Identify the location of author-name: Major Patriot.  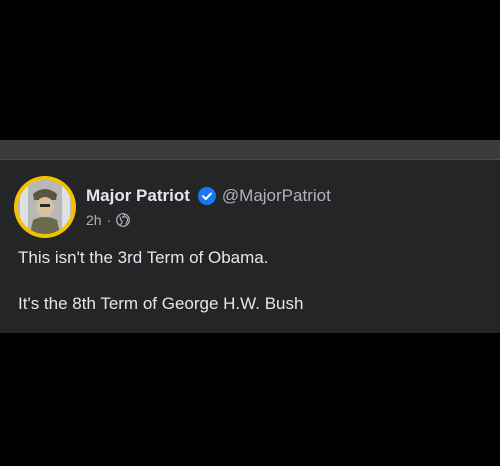
(138, 196).